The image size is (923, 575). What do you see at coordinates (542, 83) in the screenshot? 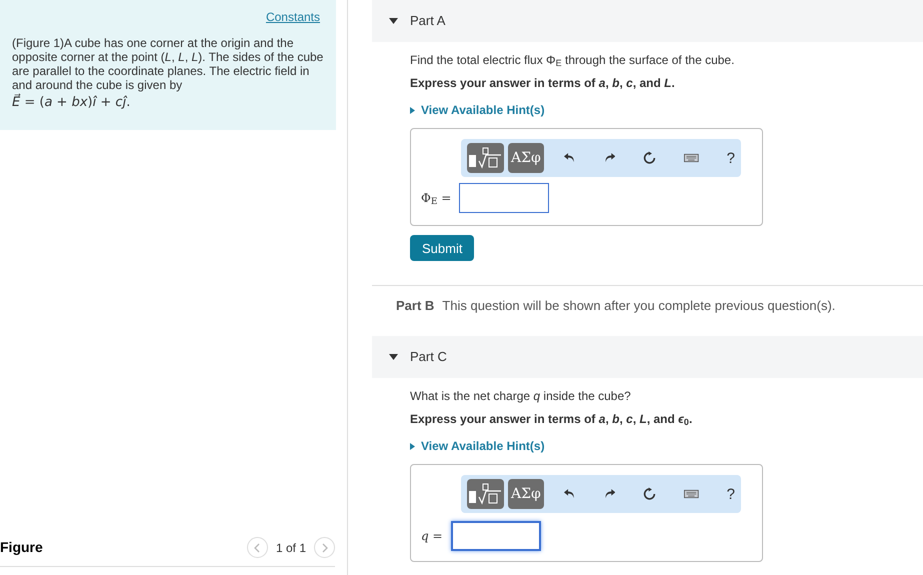
I see `instruction-text: Express your answer in terms of a, b, c, and L.` at bounding box center [542, 83].